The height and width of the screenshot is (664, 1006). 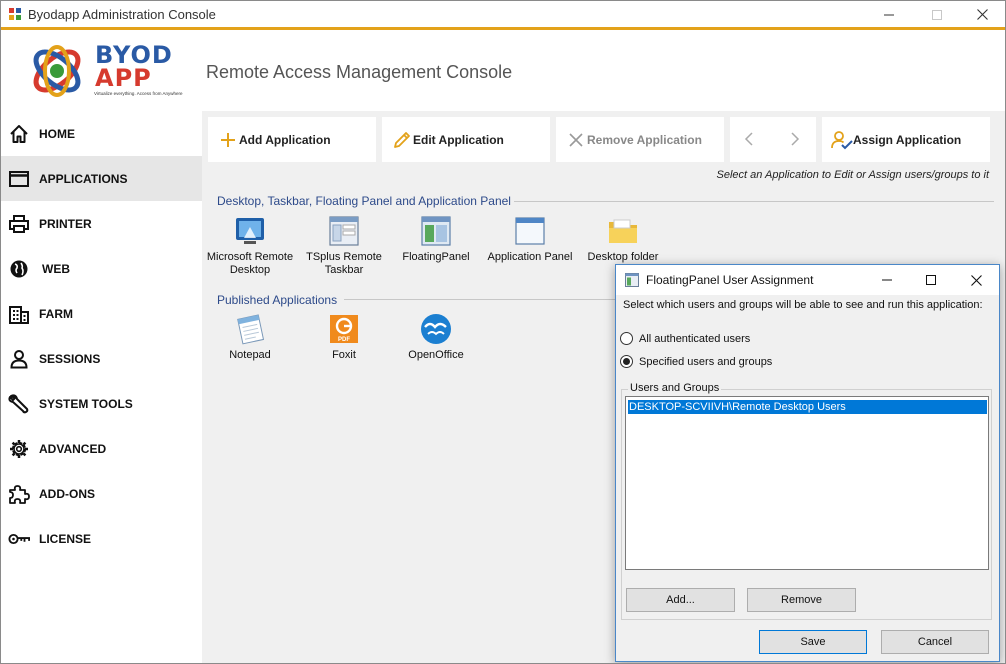 What do you see at coordinates (530, 231) in the screenshot?
I see `application-panel-icon` at bounding box center [530, 231].